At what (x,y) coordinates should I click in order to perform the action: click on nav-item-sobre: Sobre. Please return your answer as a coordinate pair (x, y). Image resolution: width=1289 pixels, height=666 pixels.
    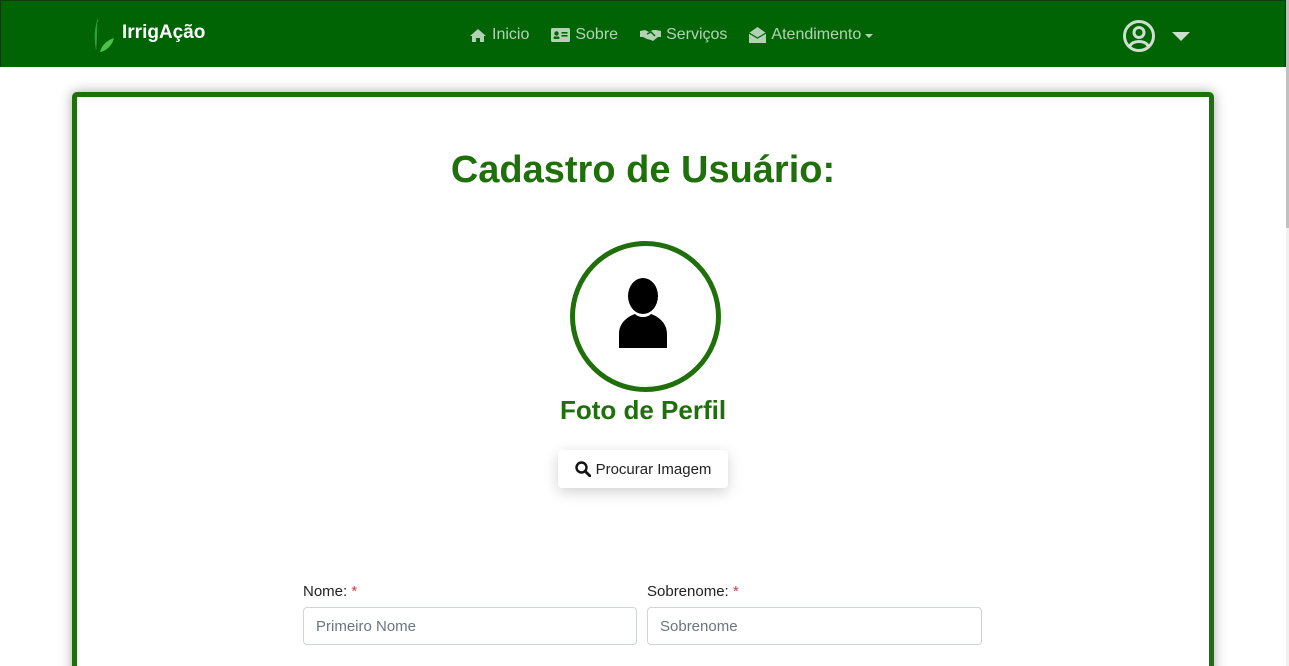
    Looking at the image, I should click on (584, 35).